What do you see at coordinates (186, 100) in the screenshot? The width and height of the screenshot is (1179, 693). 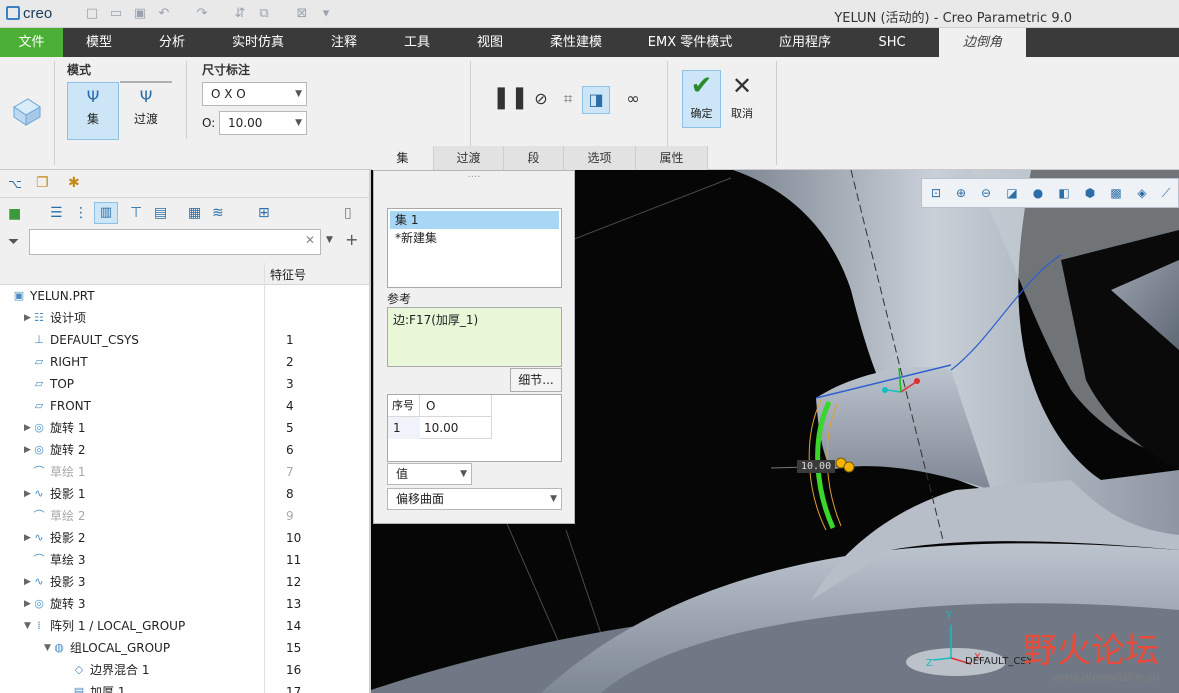 I see `ribbon-separator` at bounding box center [186, 100].